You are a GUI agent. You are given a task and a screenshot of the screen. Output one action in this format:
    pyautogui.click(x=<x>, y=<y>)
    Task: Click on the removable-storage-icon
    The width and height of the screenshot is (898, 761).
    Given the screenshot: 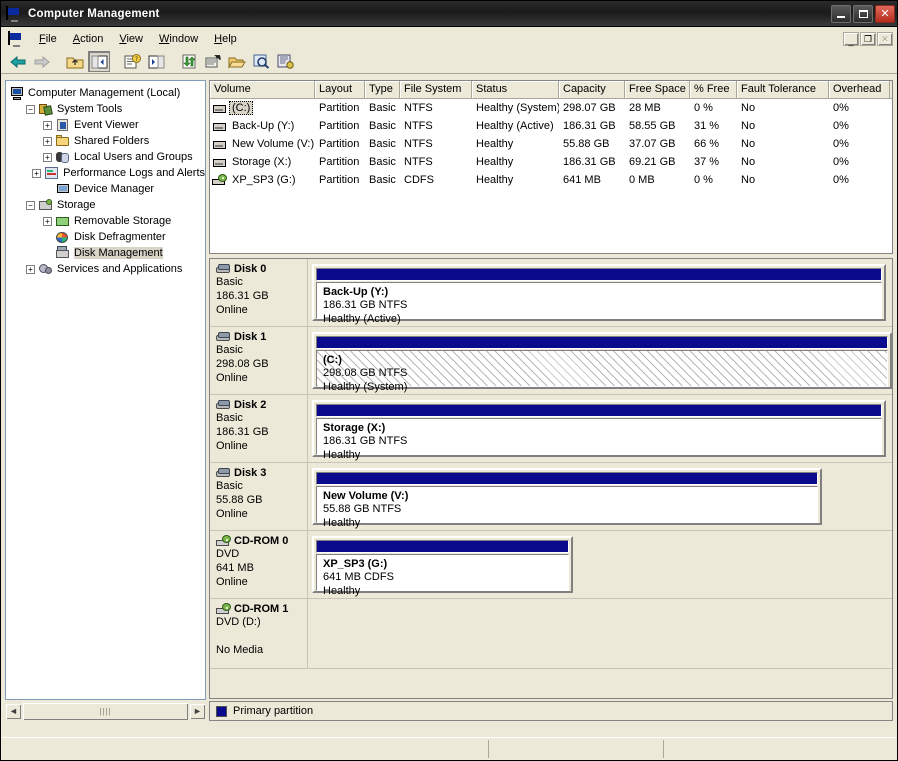 What is the action you would take?
    pyautogui.click(x=63, y=221)
    